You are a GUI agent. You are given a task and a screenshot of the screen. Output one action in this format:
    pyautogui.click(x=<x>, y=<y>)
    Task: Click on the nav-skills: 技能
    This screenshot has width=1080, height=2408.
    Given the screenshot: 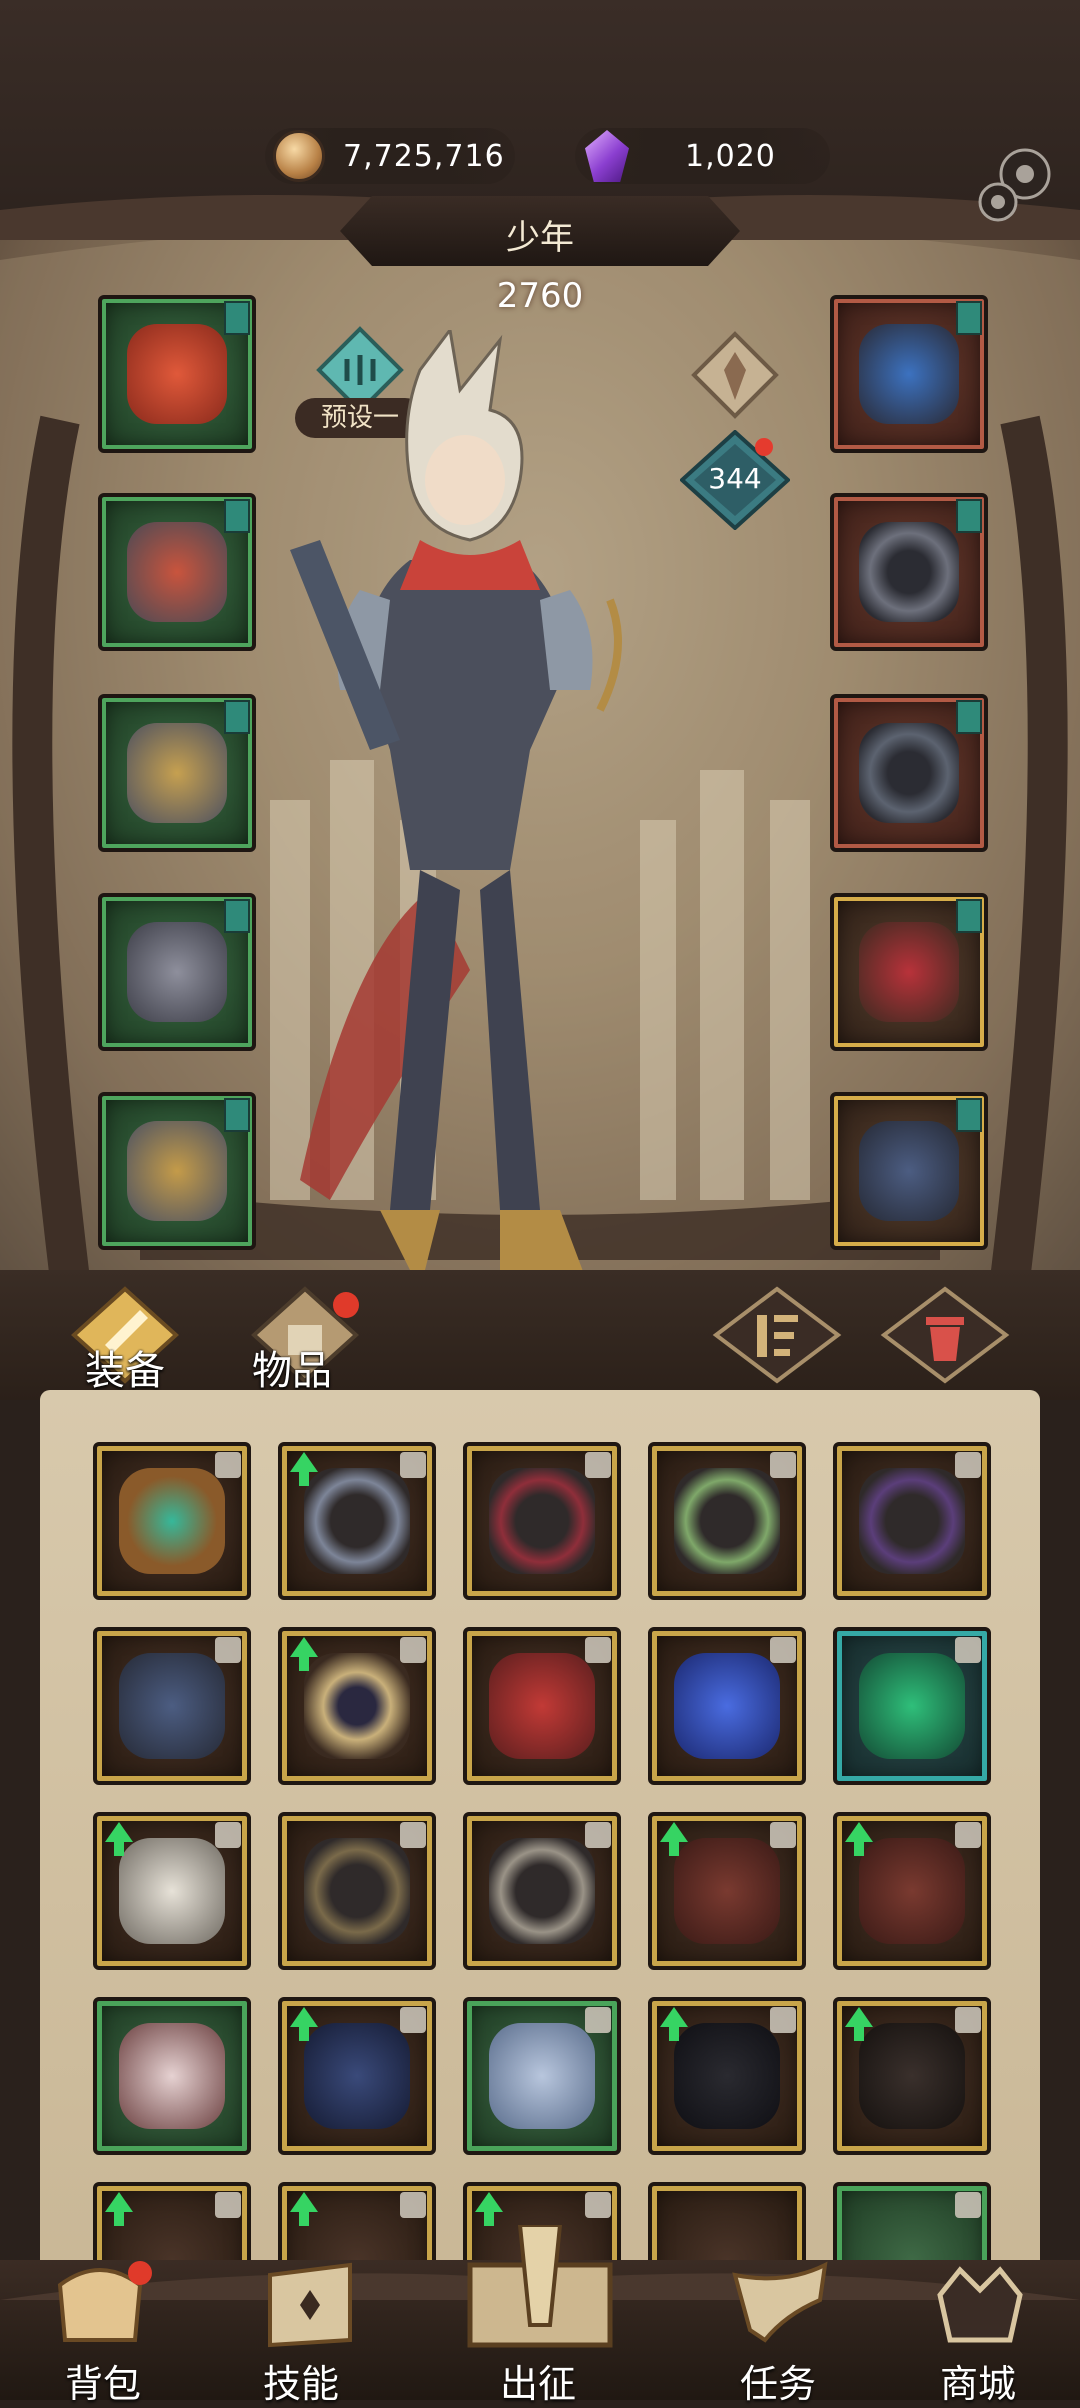 What is the action you would take?
    pyautogui.click(x=310, y=2330)
    